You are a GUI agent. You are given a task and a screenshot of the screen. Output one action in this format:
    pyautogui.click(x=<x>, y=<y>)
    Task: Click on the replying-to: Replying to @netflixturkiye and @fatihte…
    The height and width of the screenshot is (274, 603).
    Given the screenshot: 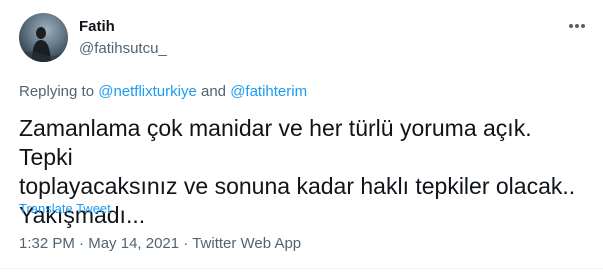 What is the action you would take?
    pyautogui.click(x=163, y=91)
    